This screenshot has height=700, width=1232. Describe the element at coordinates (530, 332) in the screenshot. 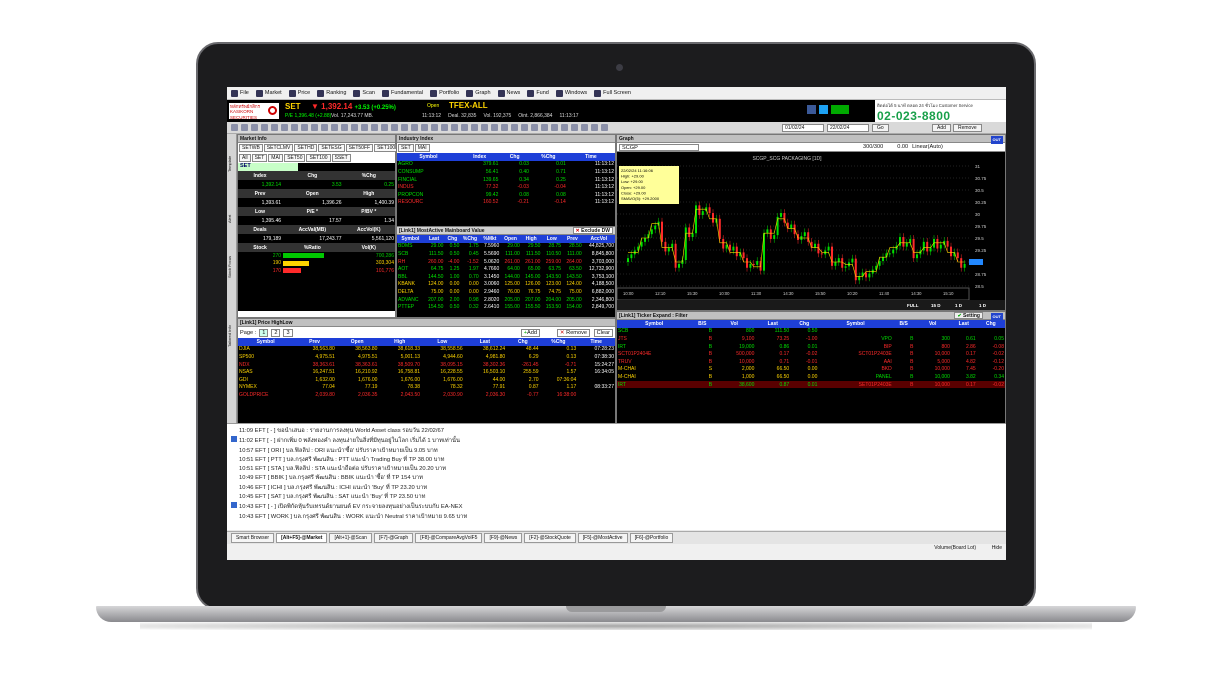

I see `add-symbol-button: +Add` at that location.